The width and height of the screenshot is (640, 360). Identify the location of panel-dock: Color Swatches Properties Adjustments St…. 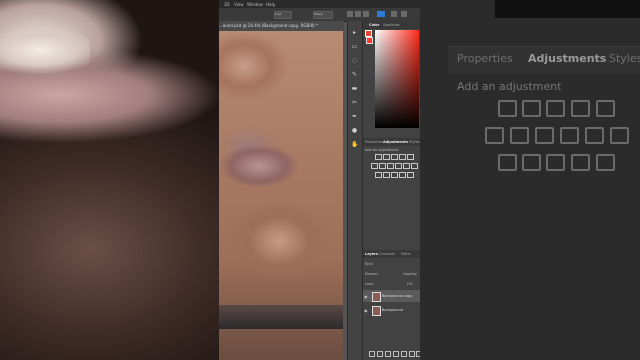
(391, 190).